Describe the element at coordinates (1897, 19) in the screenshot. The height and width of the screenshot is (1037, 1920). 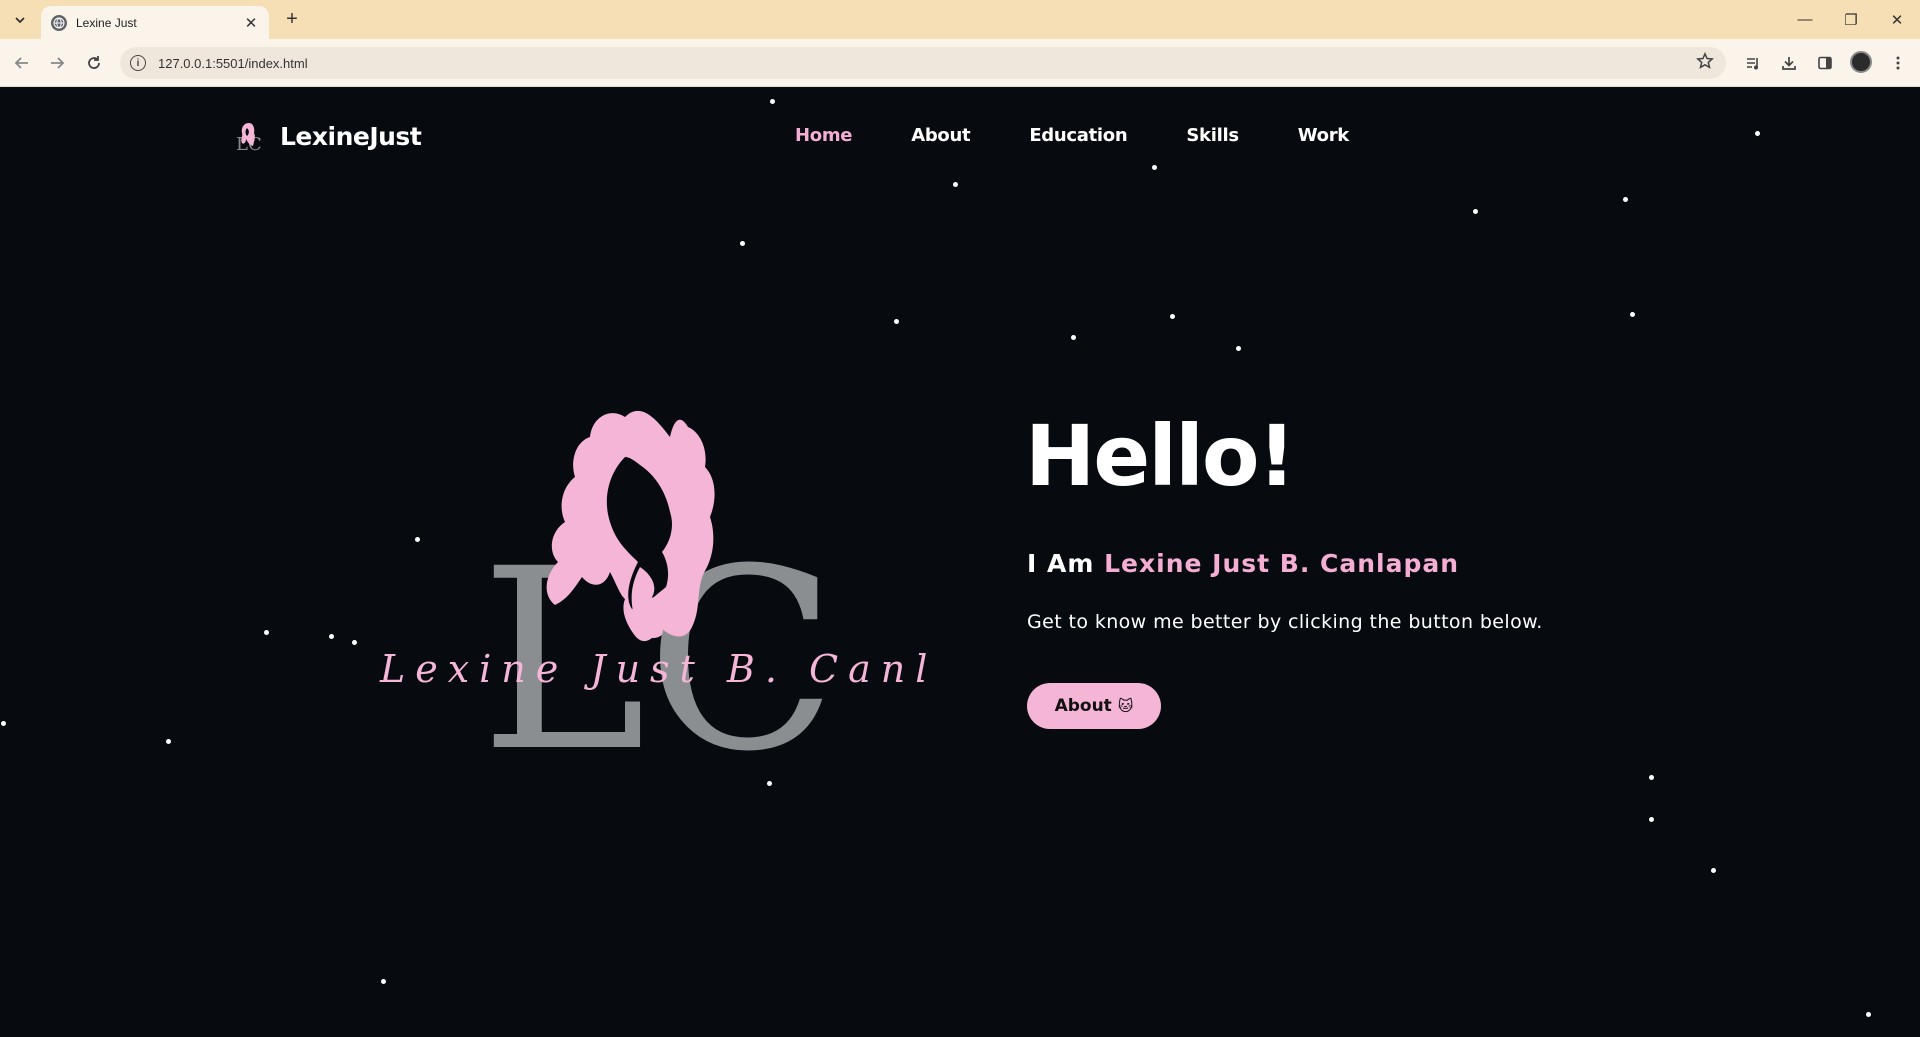
I see `close-window-button: ✕` at that location.